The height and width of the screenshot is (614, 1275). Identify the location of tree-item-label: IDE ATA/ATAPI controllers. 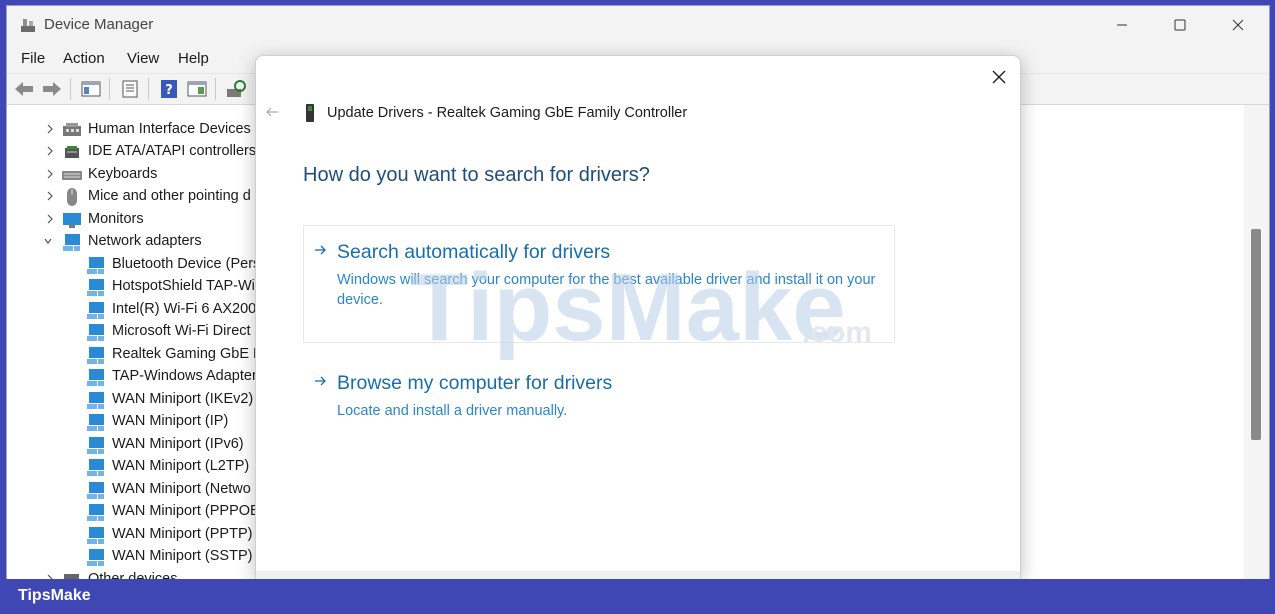
(172, 151).